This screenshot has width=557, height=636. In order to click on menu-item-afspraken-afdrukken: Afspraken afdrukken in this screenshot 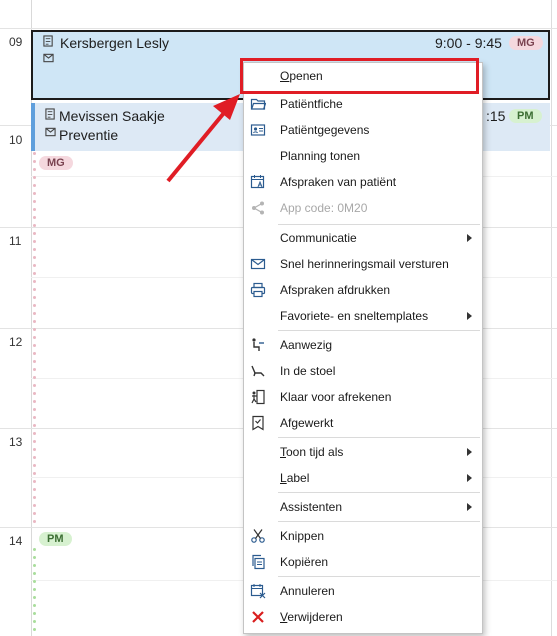, I will do `click(363, 290)`.